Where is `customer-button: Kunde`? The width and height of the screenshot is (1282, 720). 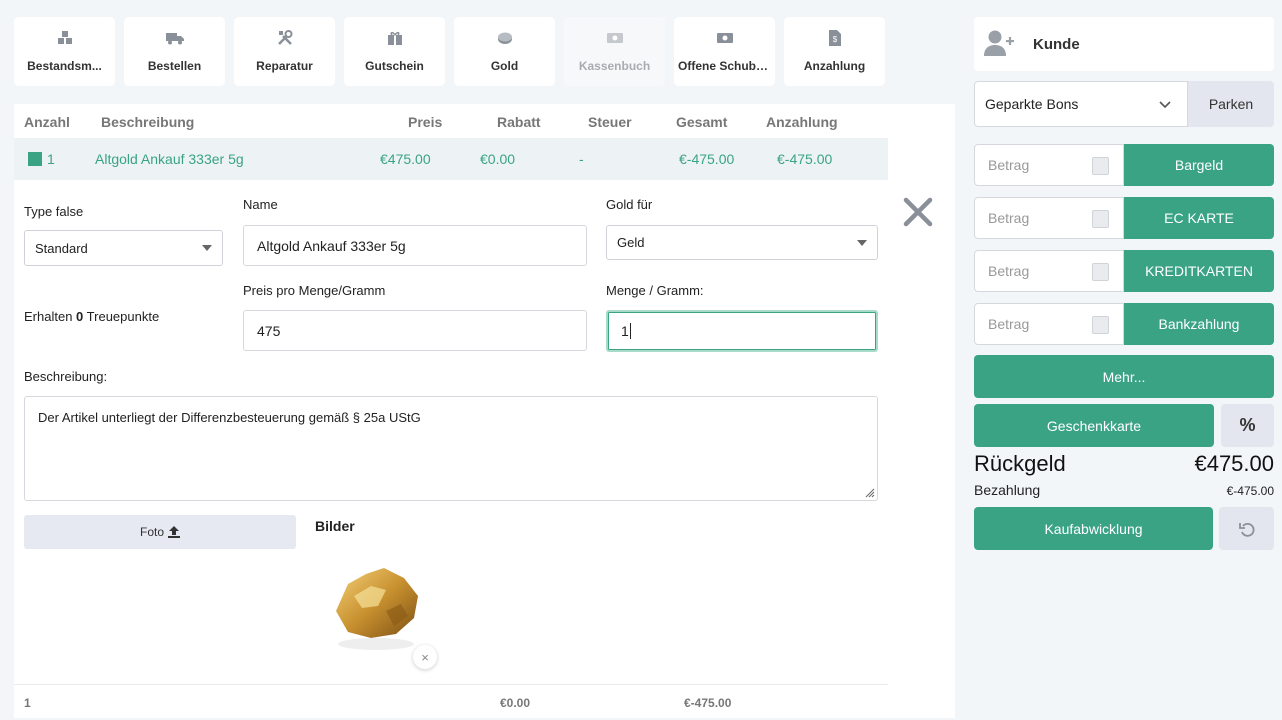 customer-button: Kunde is located at coordinates (1124, 44).